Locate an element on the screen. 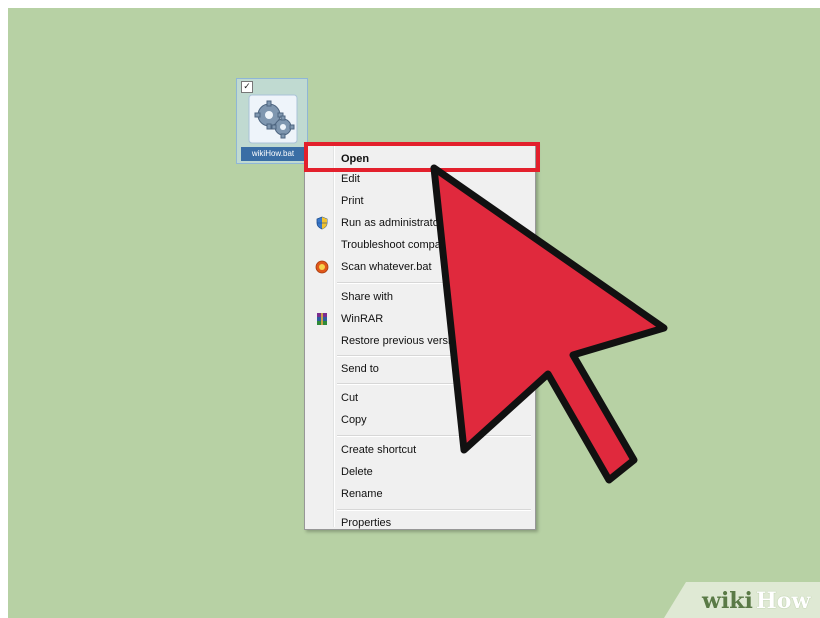 Image resolution: width=820 pixels, height=618 pixels. watermark-how-text: How is located at coordinates (783, 601).